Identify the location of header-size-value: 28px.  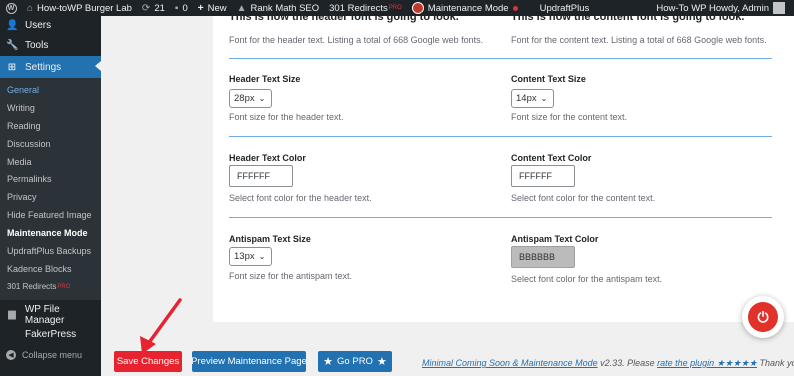
(244, 98).